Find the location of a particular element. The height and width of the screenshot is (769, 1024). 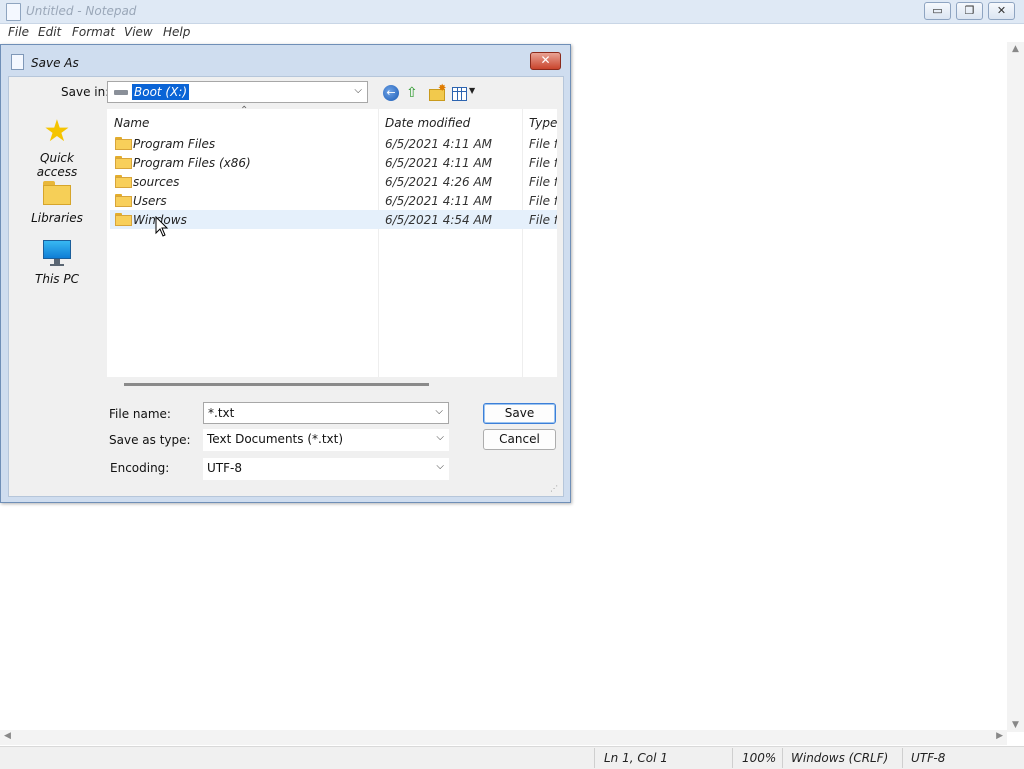

place-this-pc: This PC is located at coordinates (57, 263).